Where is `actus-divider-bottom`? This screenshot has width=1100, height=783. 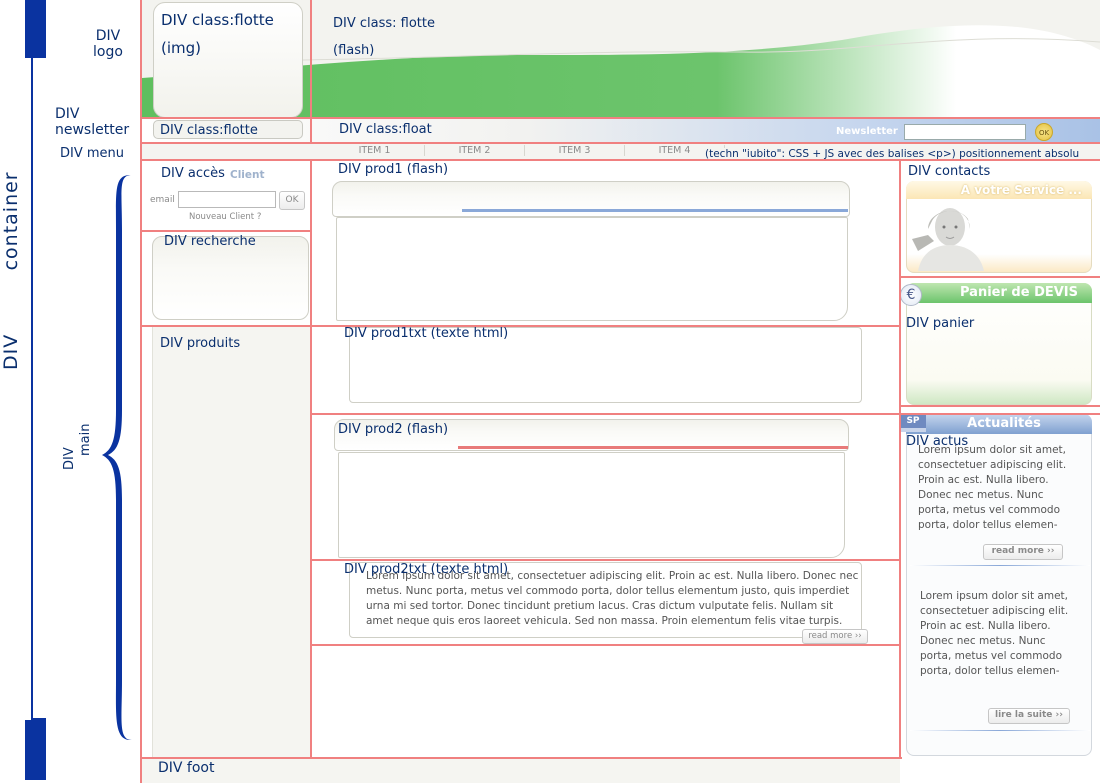 actus-divider-bottom is located at coordinates (1000, 730).